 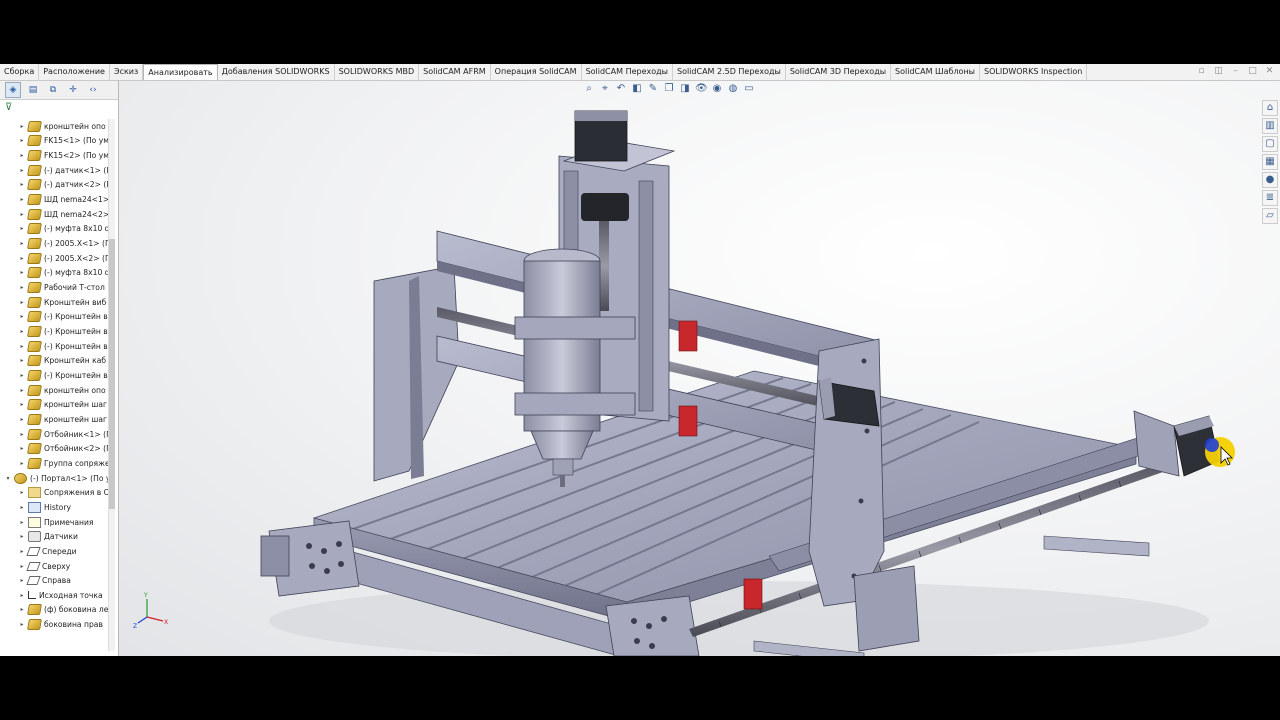 I want to click on tab-3: Анализировать, so click(x=180, y=72).